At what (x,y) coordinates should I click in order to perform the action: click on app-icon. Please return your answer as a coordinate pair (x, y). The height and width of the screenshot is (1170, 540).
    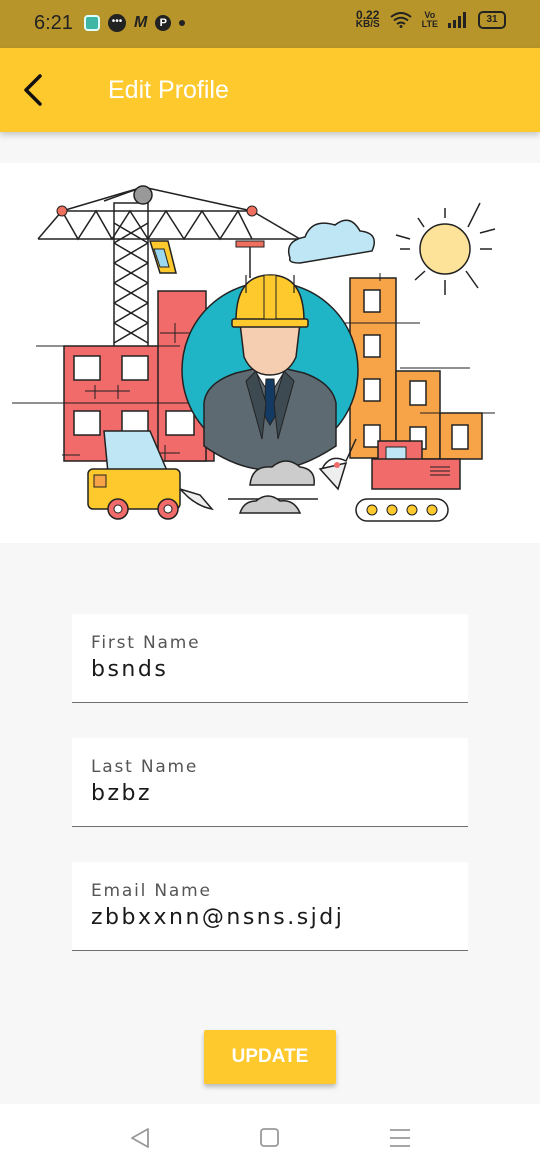
    Looking at the image, I should click on (92, 23).